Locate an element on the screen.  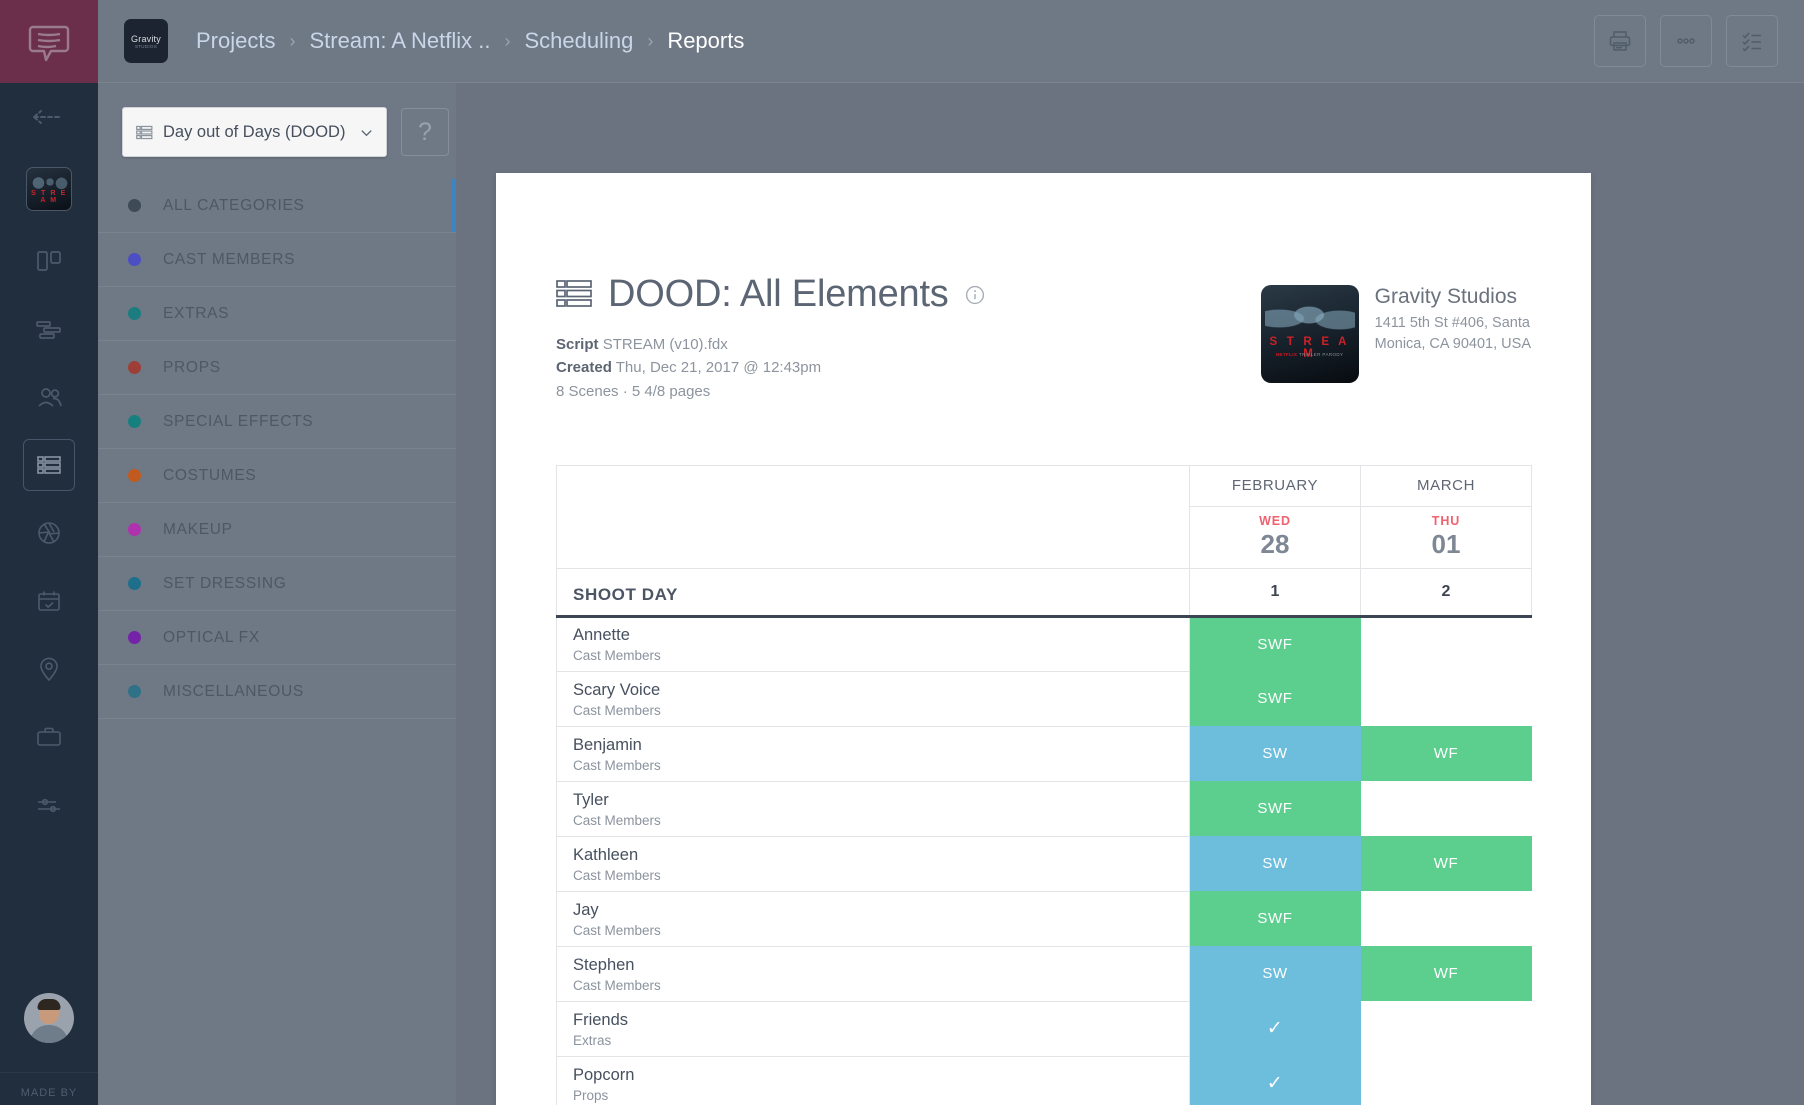
sidebar-item-special-effects: SPECIAL EFFECTS is located at coordinates (277, 422).